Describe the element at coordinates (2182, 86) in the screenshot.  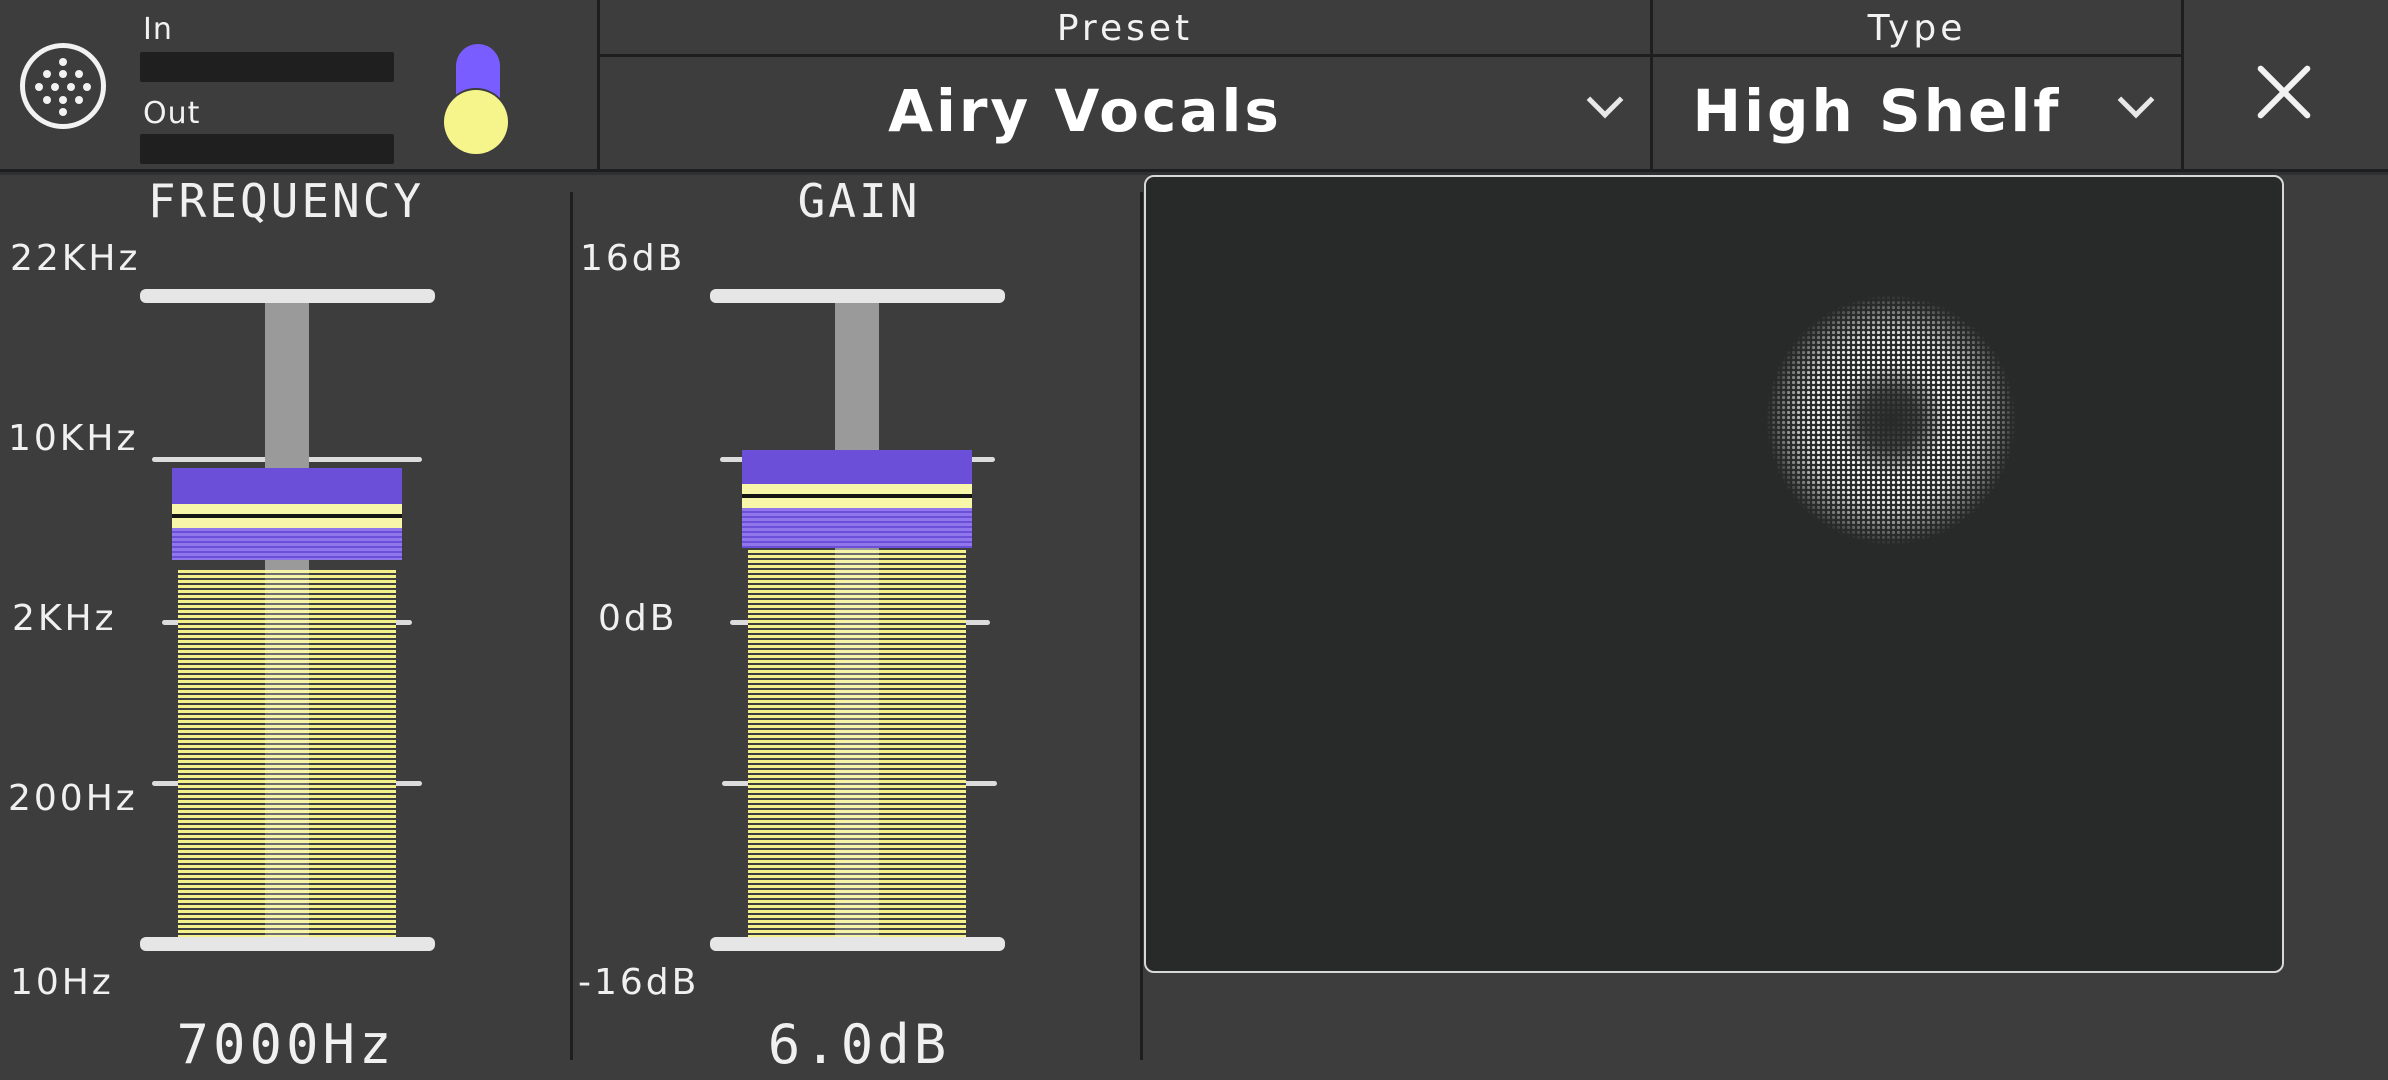
I see `header-divider` at that location.